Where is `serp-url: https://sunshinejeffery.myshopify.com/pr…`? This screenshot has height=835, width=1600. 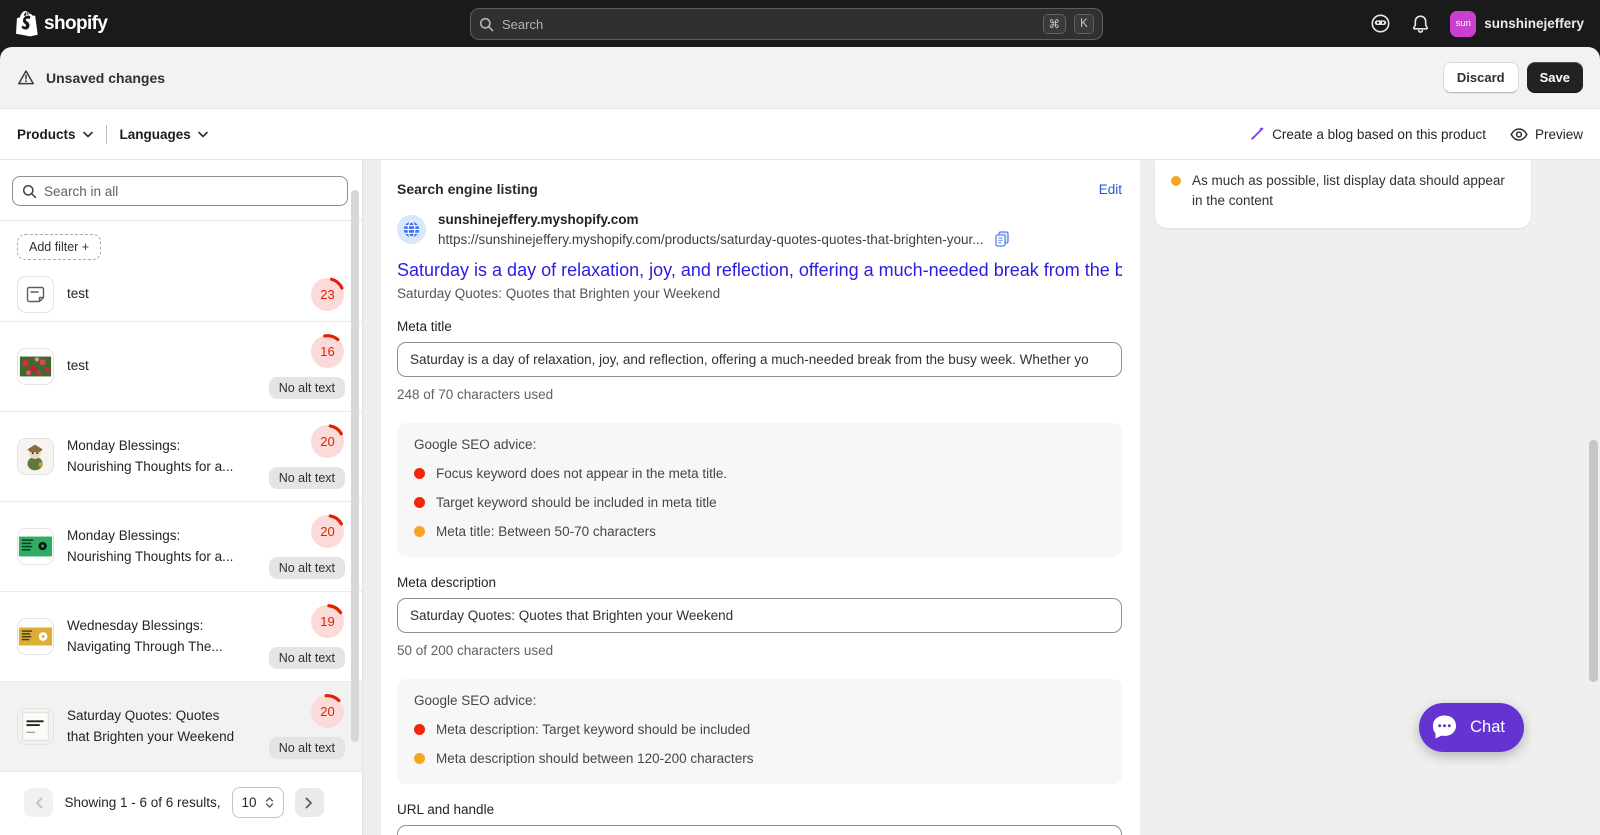
serp-url: https://sunshinejeffery.myshopify.com/pr… is located at coordinates (711, 239).